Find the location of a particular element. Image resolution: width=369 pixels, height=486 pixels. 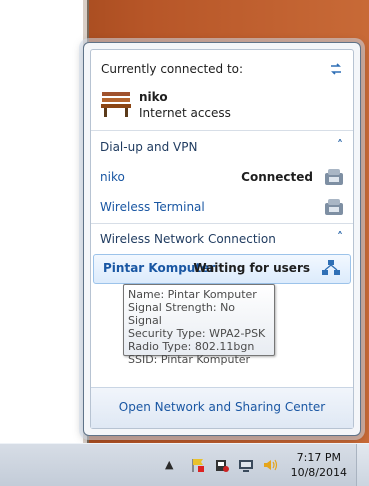

refresh-icon is located at coordinates (336, 69).